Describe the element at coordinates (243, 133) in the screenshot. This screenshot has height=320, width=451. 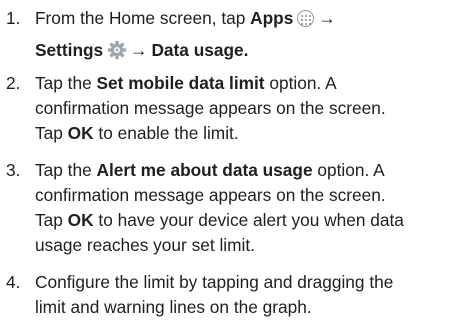
I see `step-line: Tap OK to enable the limit.` at that location.